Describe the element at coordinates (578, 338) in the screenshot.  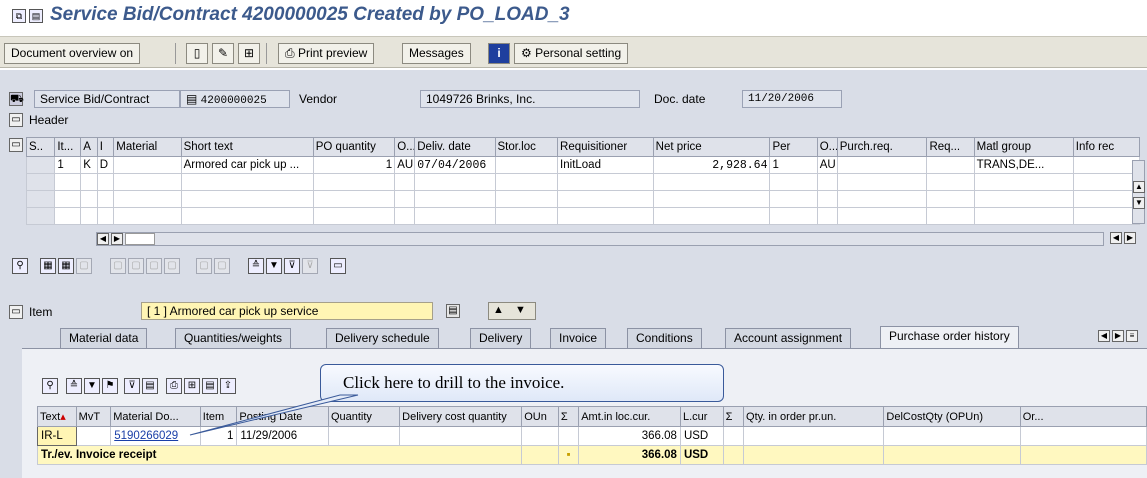
I see `tab-invoice: Invoice` at that location.